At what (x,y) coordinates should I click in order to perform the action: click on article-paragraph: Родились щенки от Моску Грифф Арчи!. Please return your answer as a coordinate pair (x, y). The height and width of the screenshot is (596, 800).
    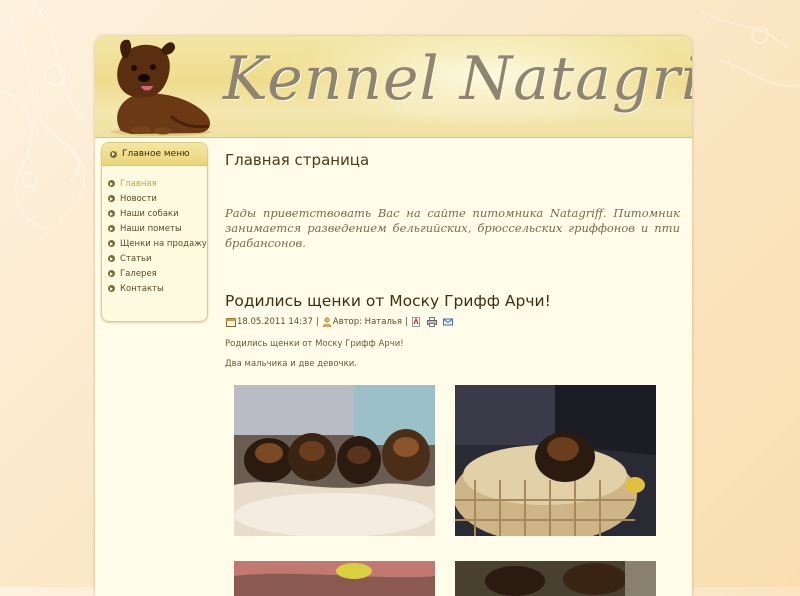
    Looking at the image, I should click on (314, 344).